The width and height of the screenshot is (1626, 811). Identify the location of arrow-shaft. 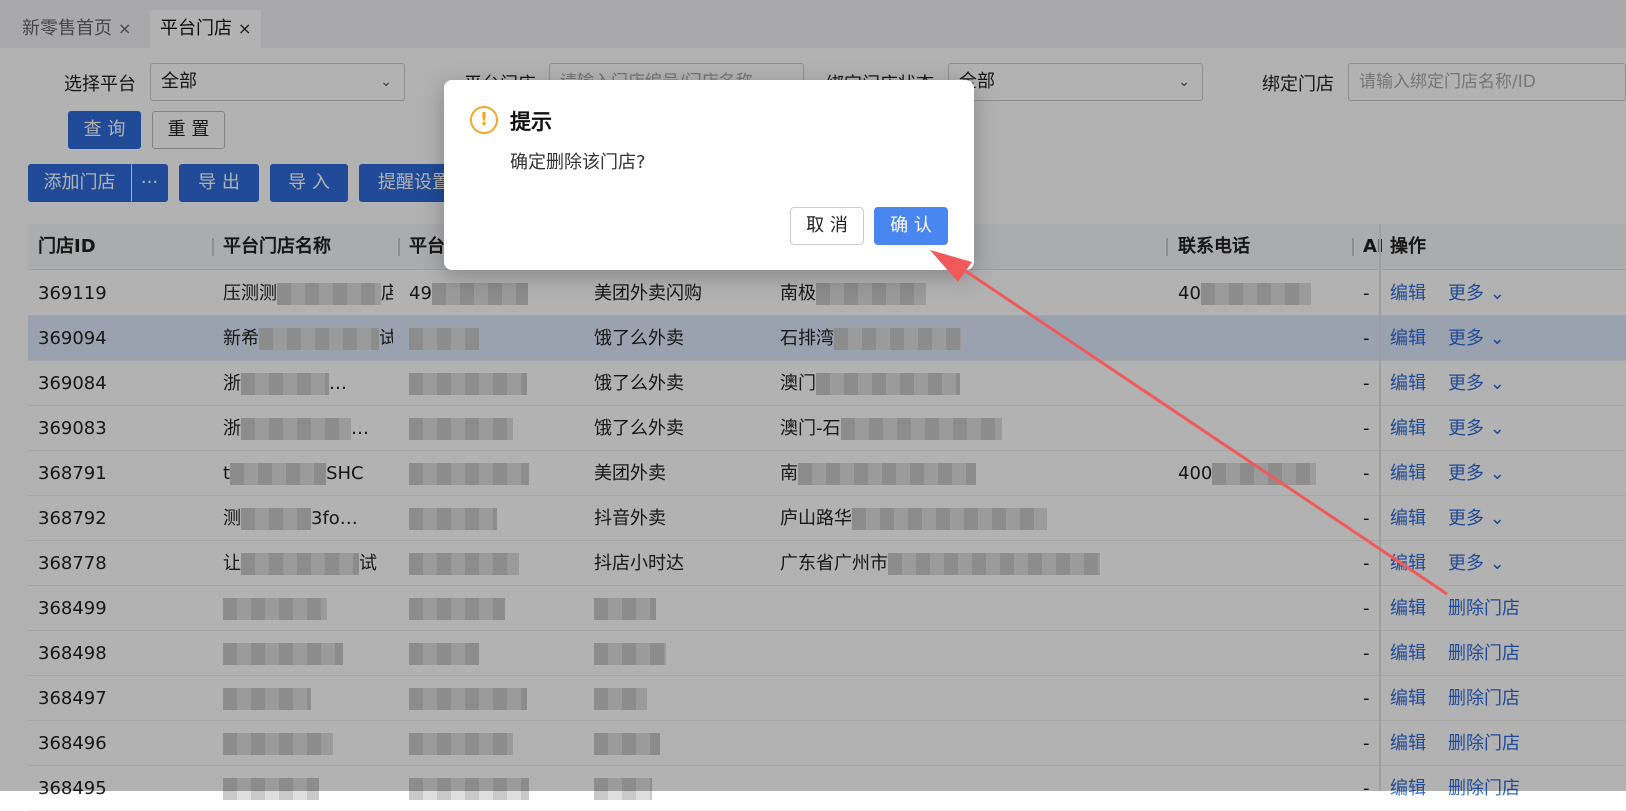
(1202, 430).